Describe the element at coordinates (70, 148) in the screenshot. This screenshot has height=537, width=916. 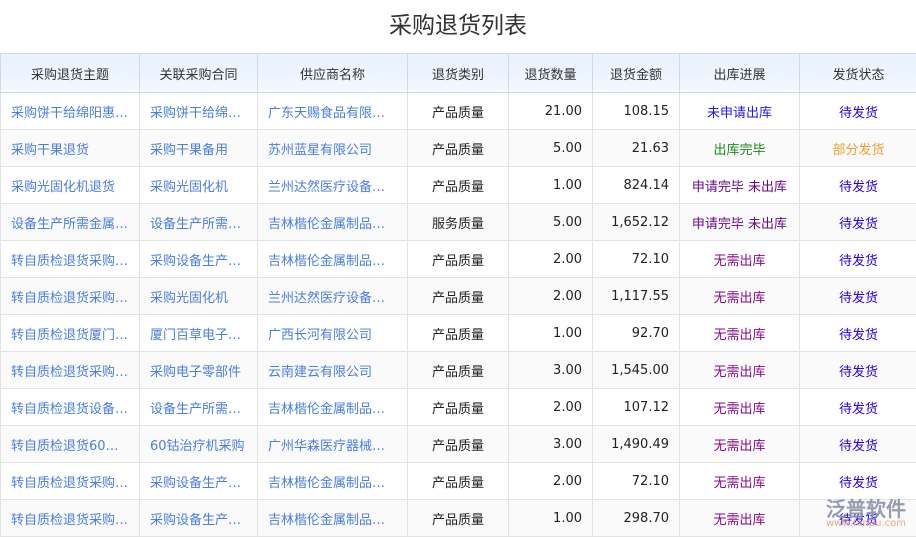
I see `return-subject-link: 采购干果退货` at that location.